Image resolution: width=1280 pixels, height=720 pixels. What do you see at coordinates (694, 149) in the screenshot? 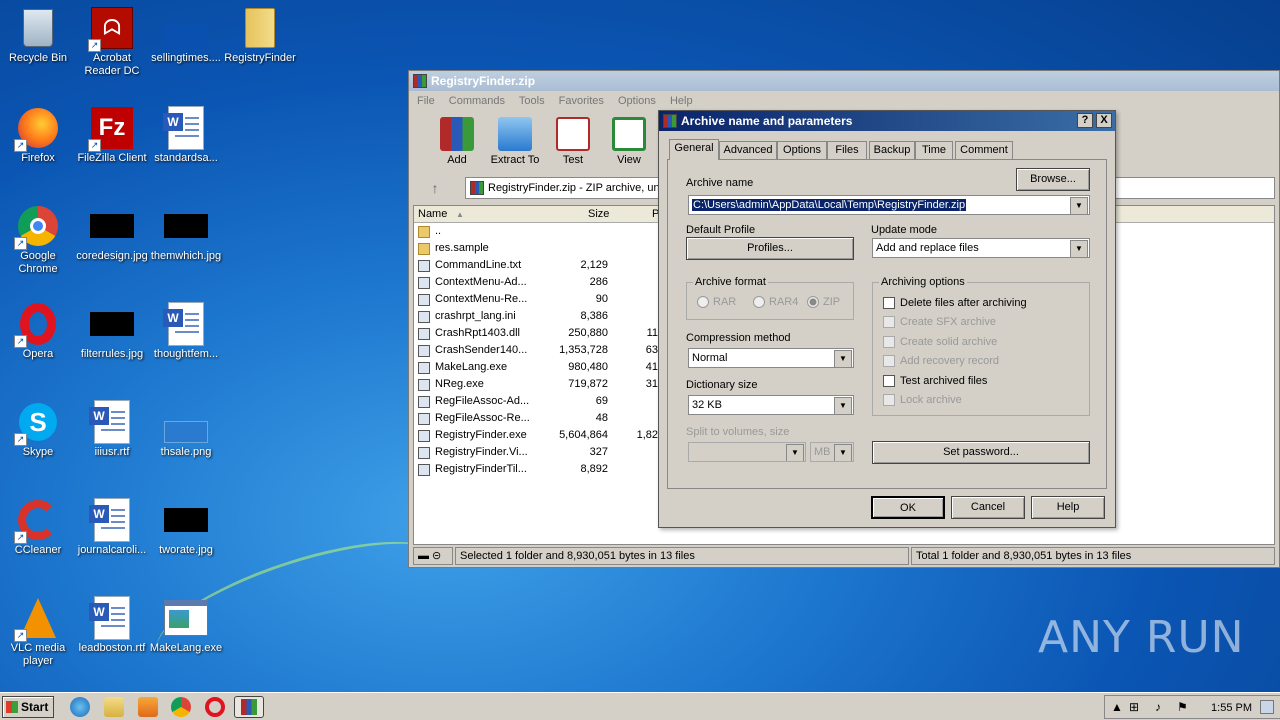
I see `tab-general: General` at bounding box center [694, 149].